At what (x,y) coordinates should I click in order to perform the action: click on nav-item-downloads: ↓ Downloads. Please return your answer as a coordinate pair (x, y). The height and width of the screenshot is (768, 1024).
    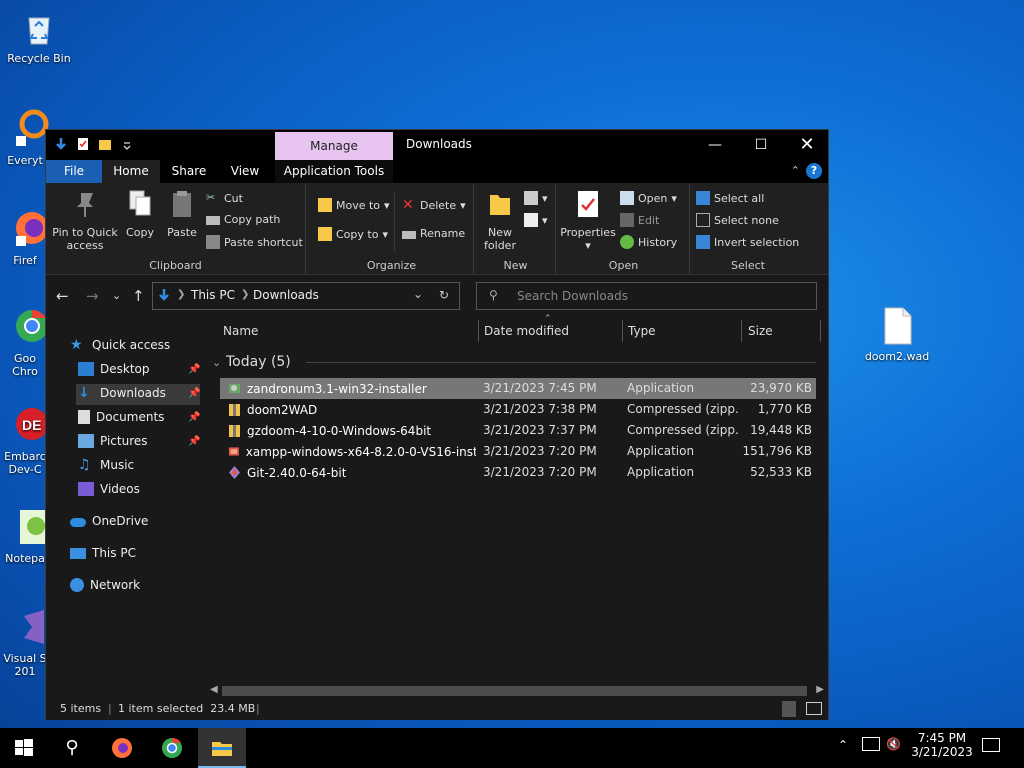
    Looking at the image, I should click on (122, 393).